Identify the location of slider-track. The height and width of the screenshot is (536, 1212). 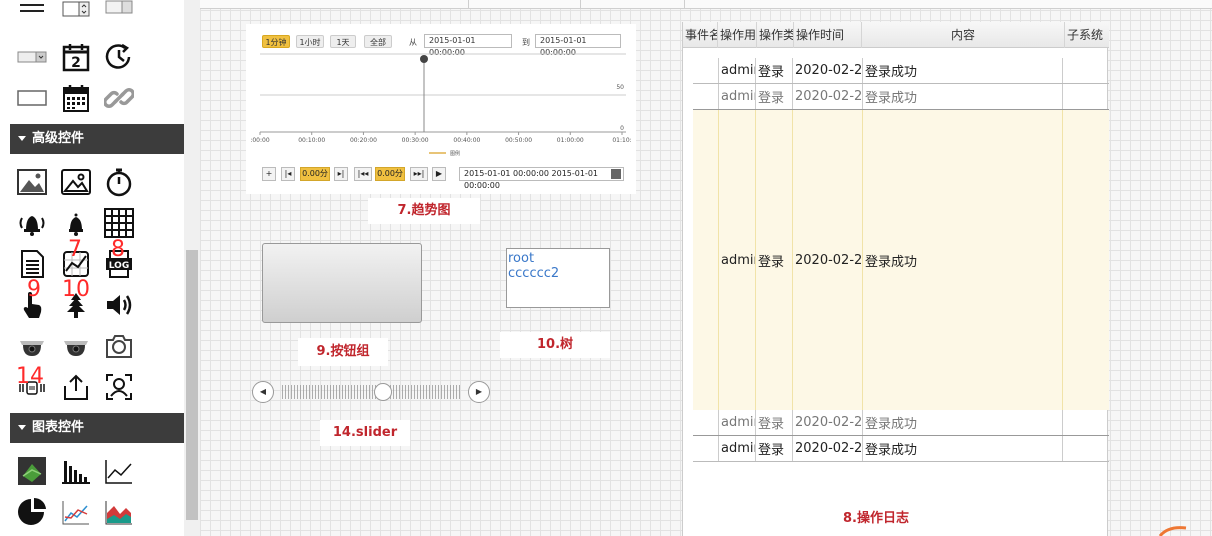
(372, 392).